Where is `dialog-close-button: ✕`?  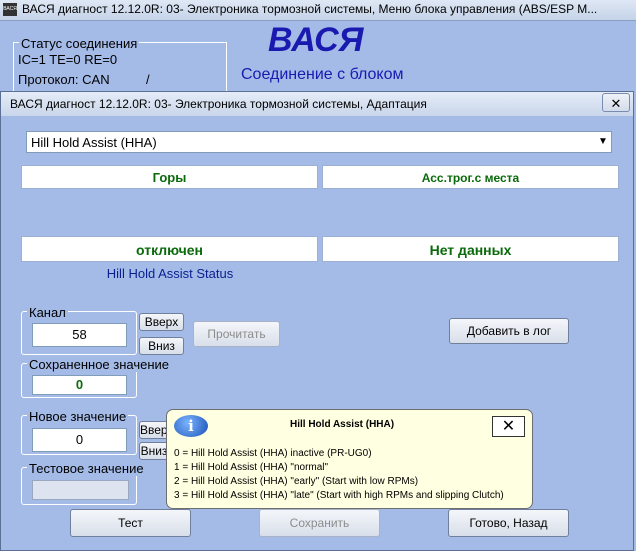 dialog-close-button: ✕ is located at coordinates (616, 102).